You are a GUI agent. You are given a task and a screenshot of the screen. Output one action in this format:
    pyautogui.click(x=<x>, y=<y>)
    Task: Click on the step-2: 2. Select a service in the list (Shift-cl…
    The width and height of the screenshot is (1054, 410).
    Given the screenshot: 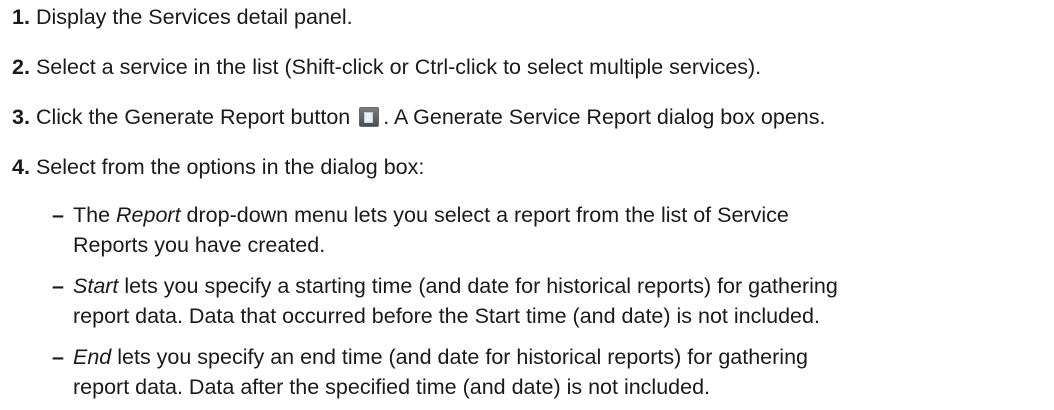 What is the action you would take?
    pyautogui.click(x=386, y=67)
    